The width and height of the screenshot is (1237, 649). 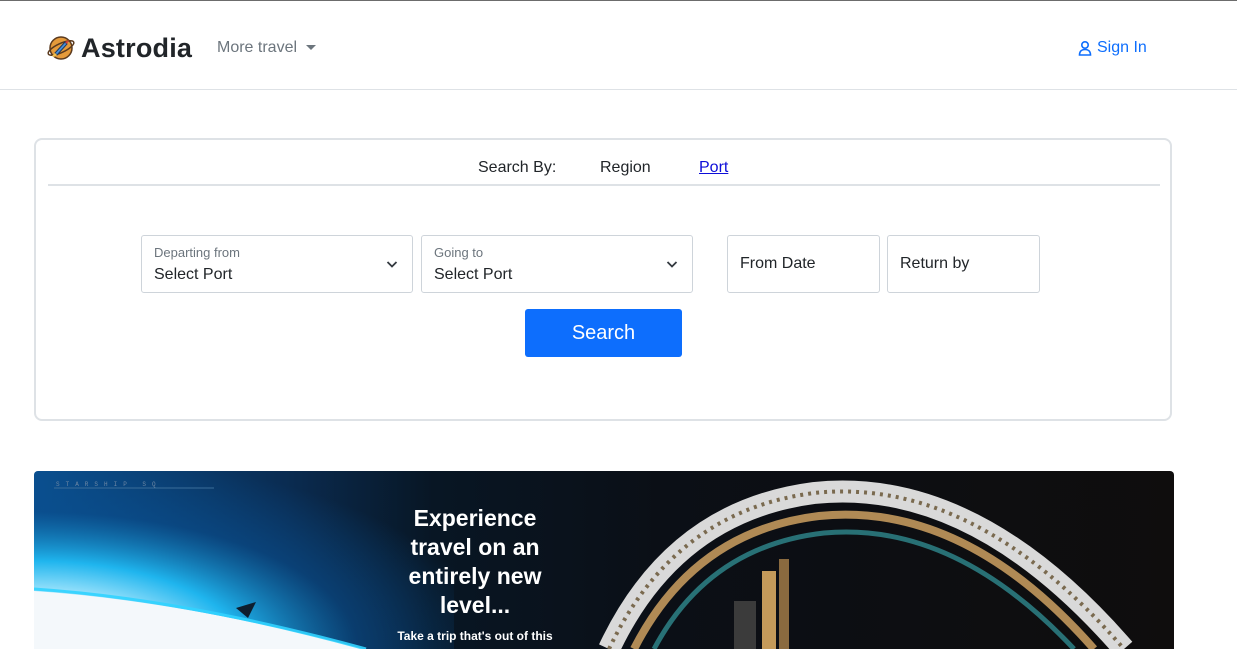 What do you see at coordinates (625, 168) in the screenshot?
I see `tab-region: Region` at bounding box center [625, 168].